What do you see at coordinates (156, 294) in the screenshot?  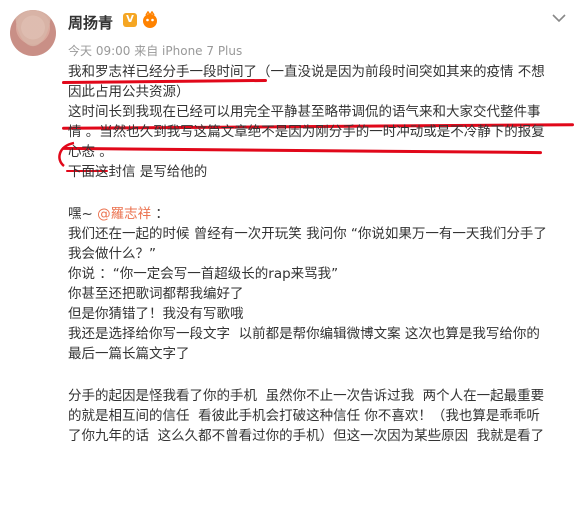 I see `post-line: 你甚至还把歌词都帮我编好了` at bounding box center [156, 294].